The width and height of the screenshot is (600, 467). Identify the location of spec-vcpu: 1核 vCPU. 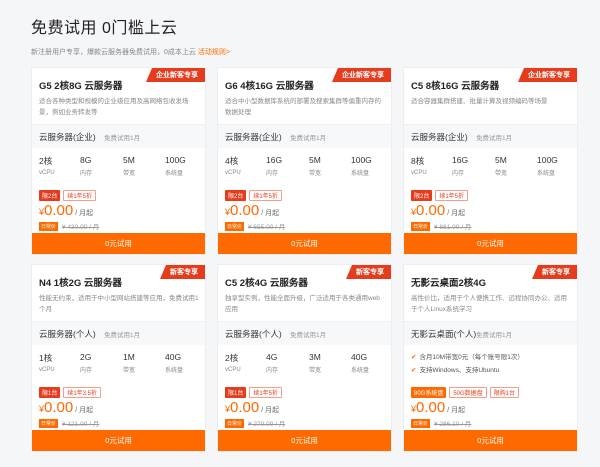
(47, 362).